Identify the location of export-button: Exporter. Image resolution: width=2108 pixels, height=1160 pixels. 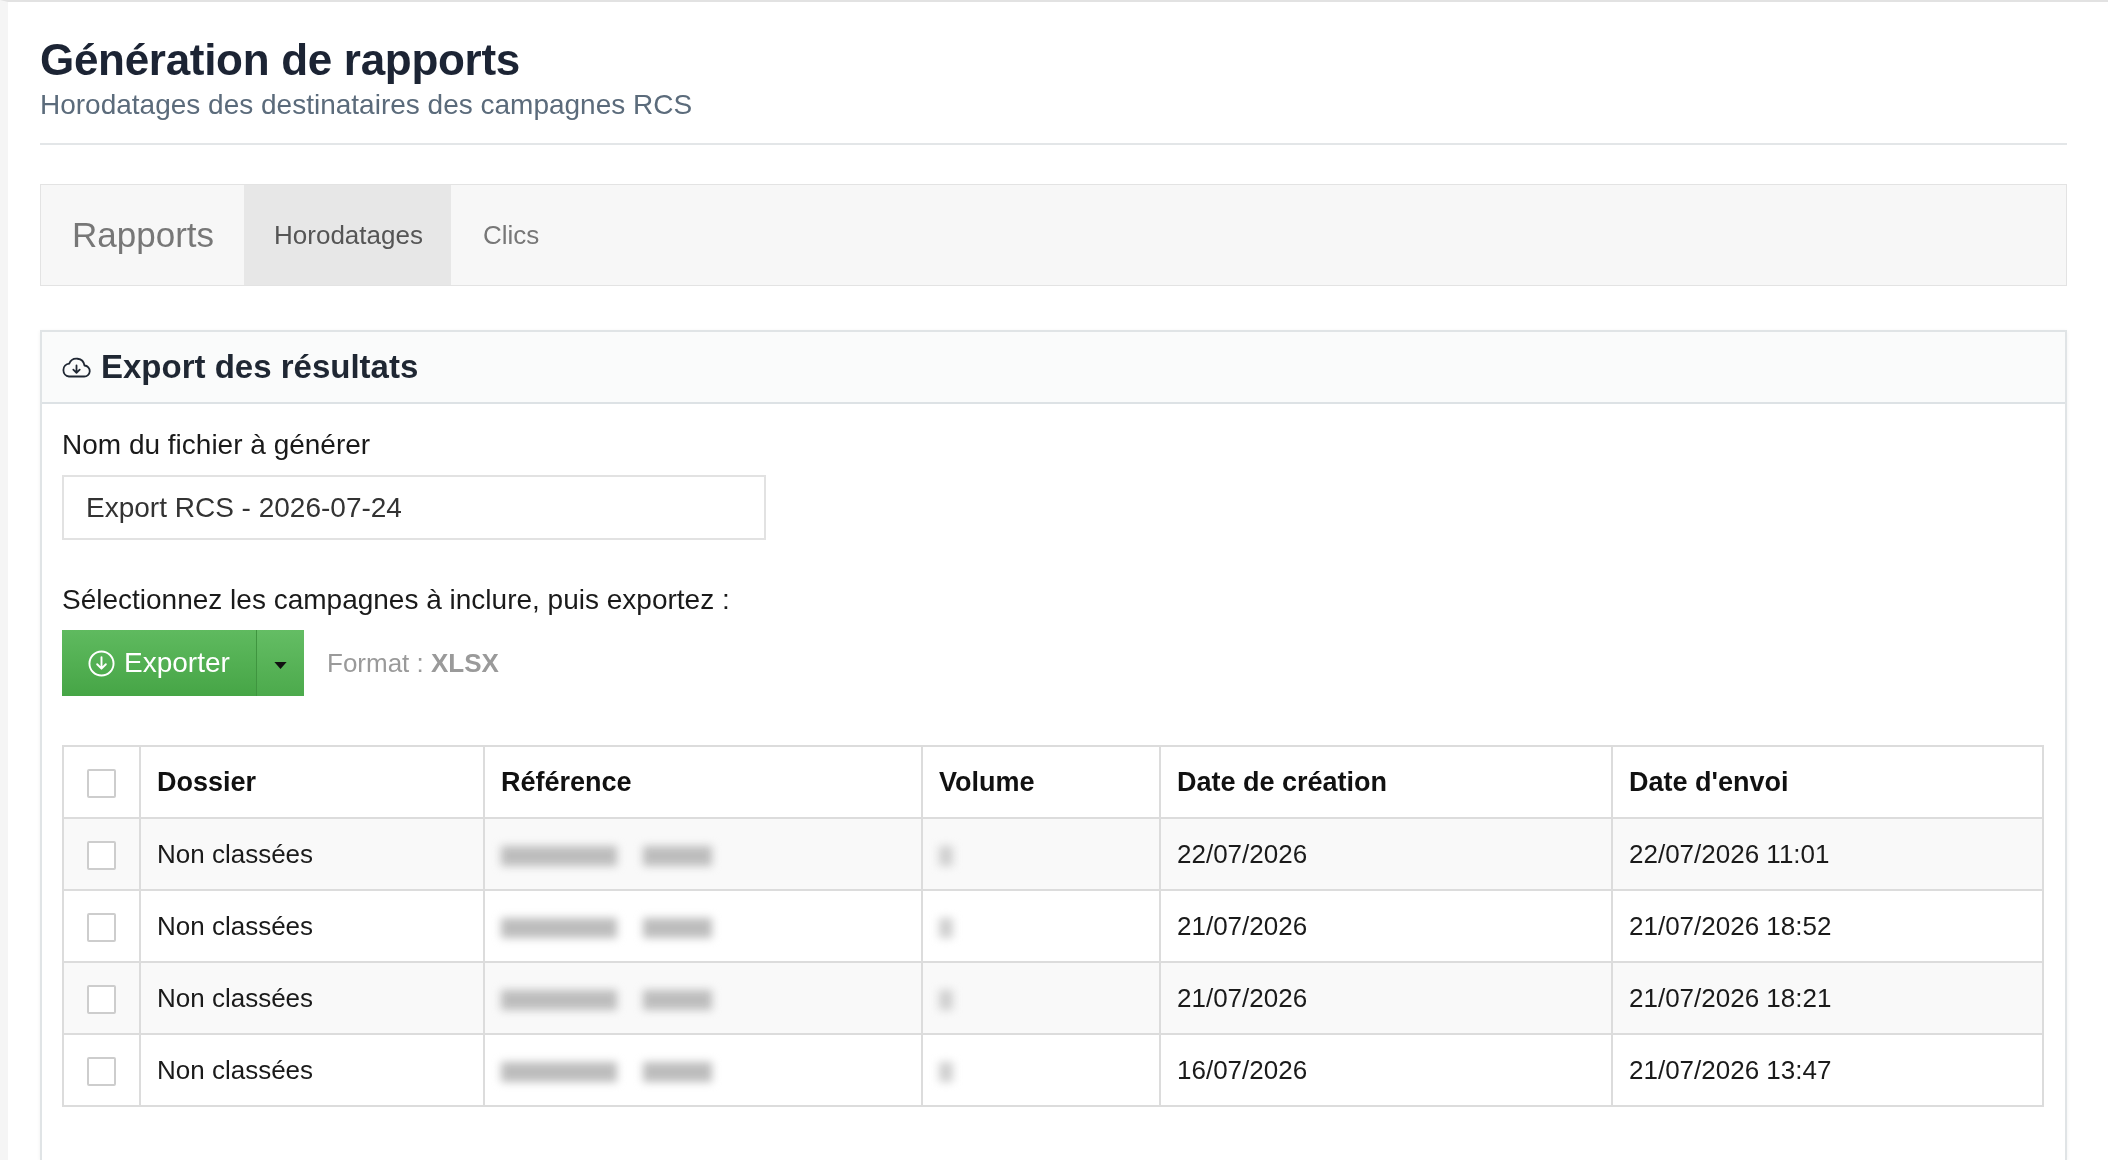
(159, 663).